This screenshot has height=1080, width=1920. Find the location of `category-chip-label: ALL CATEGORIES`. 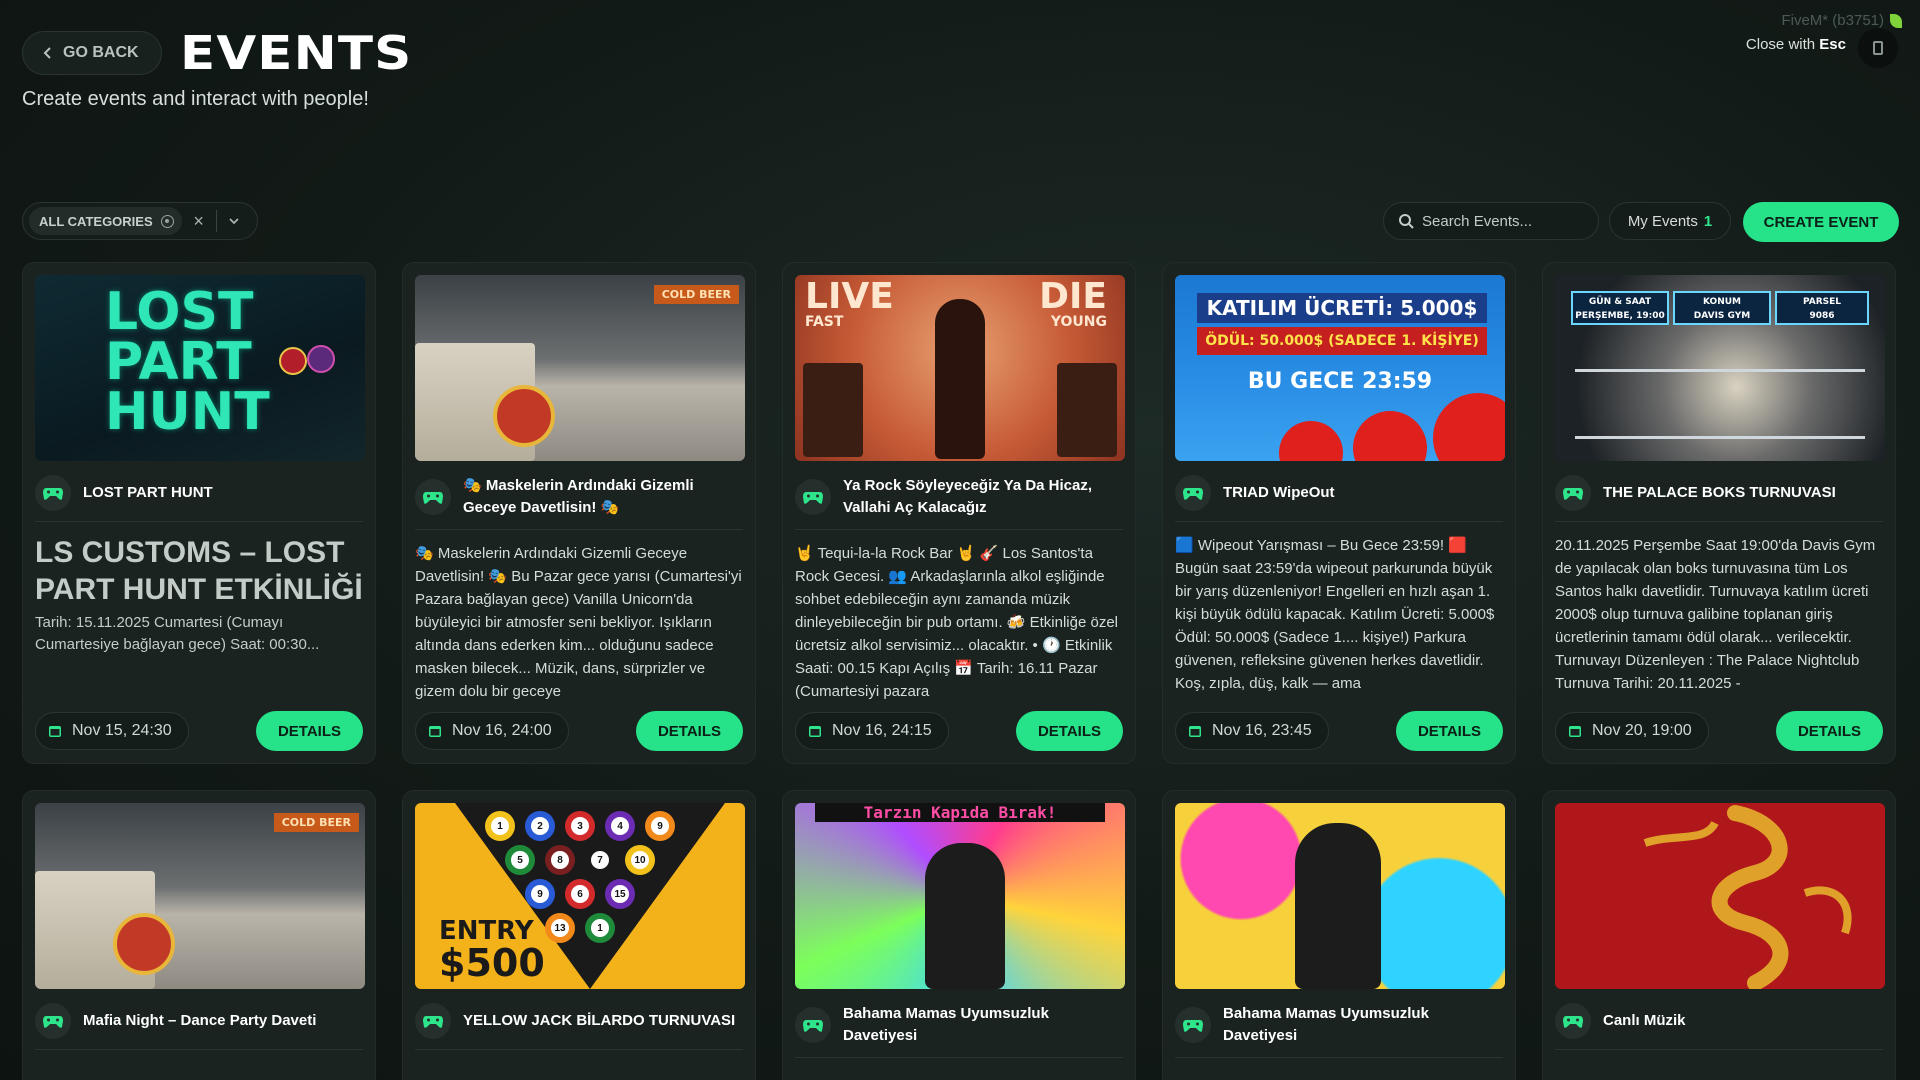

category-chip-label: ALL CATEGORIES is located at coordinates (96, 221).